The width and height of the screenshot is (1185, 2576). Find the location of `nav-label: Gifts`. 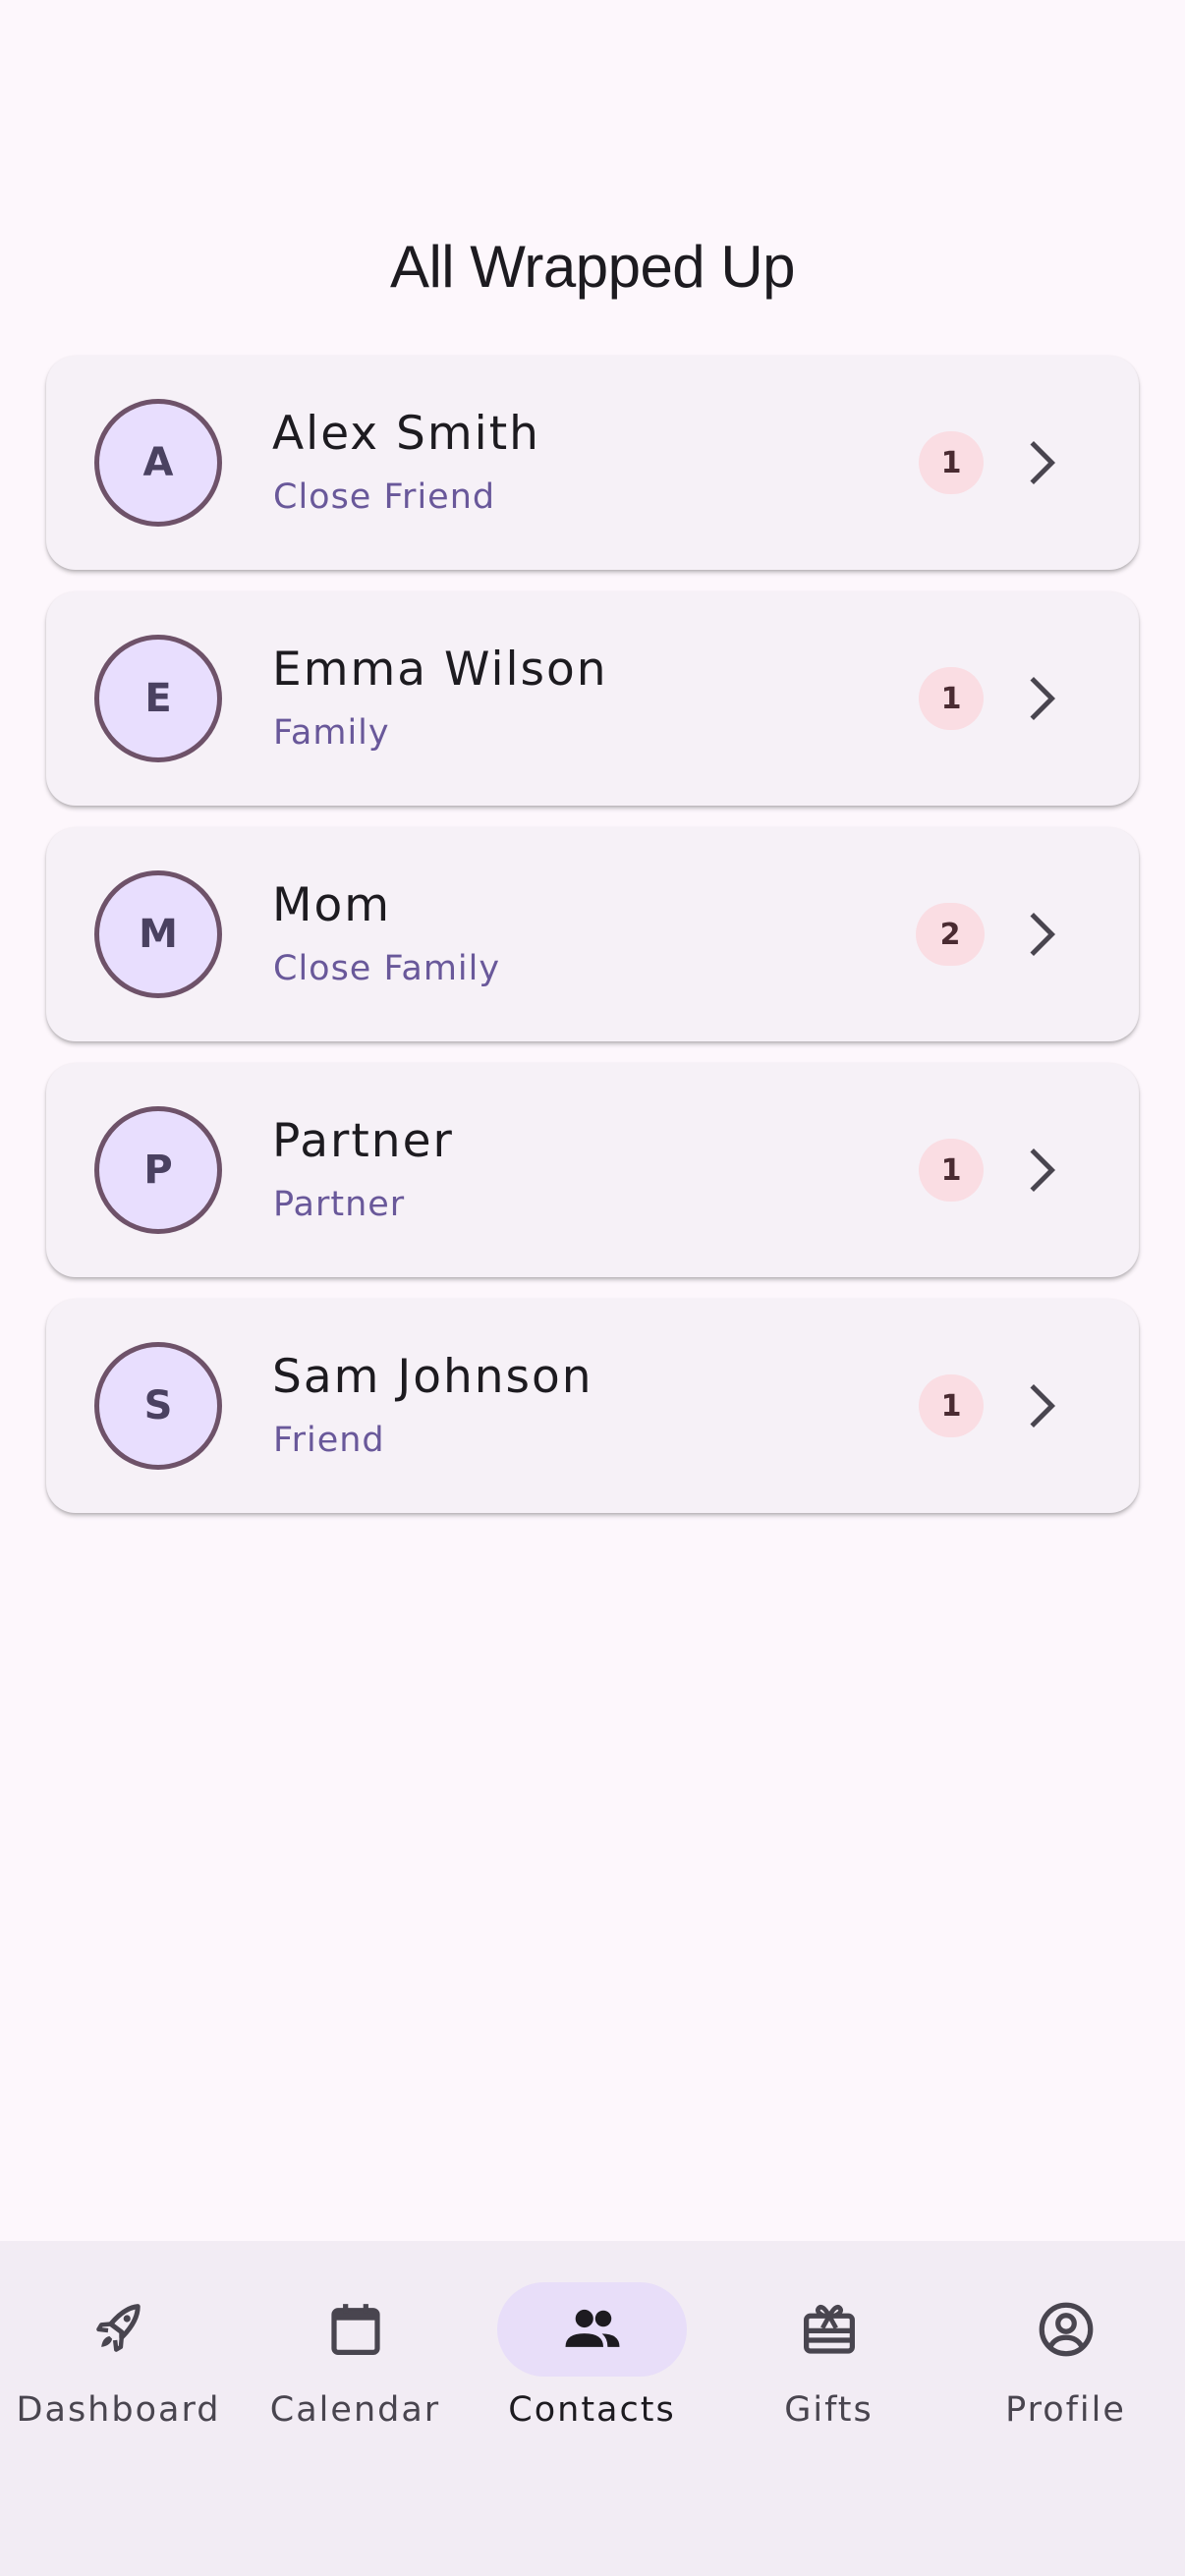

nav-label: Gifts is located at coordinates (829, 2410).